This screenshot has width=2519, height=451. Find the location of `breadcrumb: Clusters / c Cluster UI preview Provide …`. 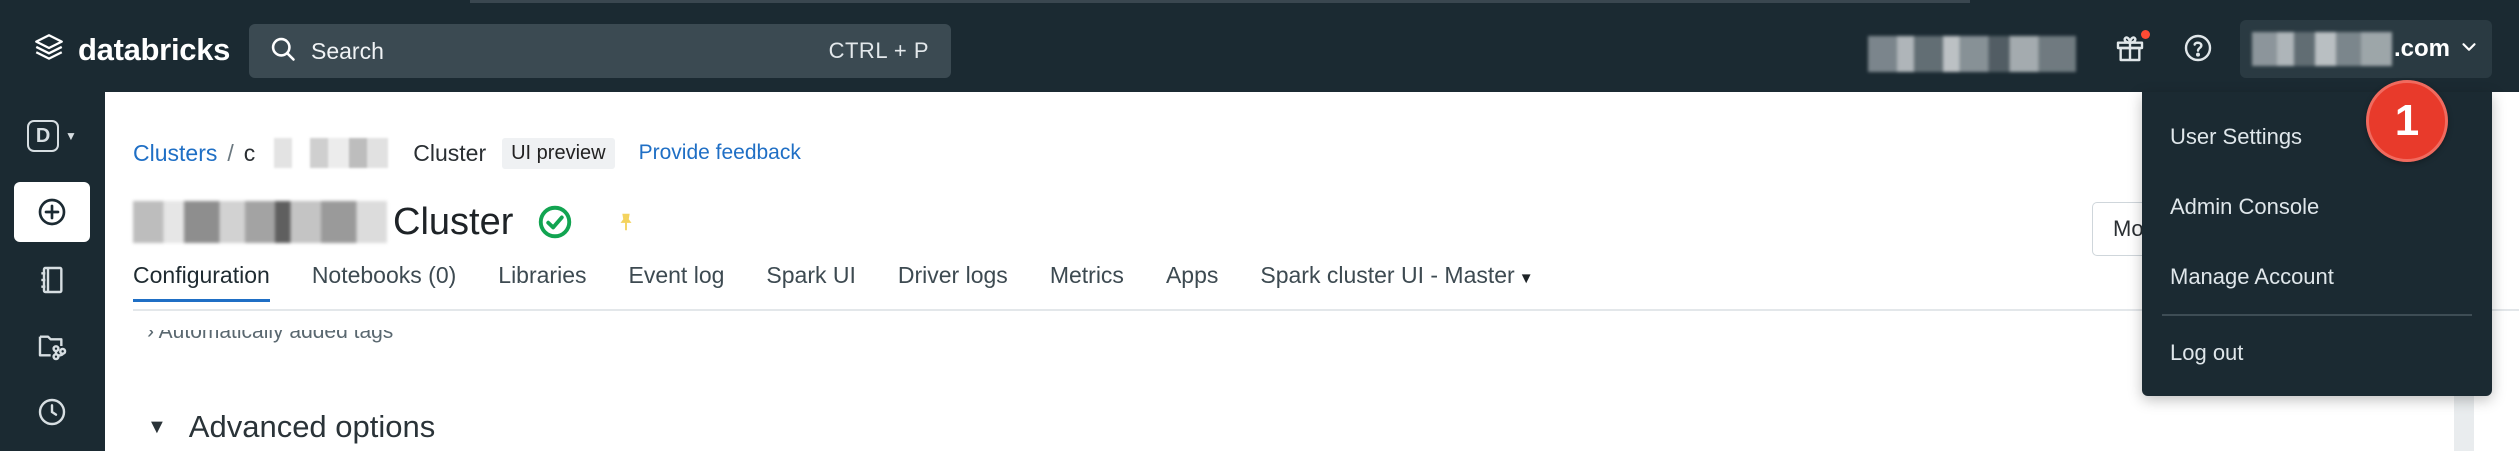

breadcrumb: Clusters / c Cluster UI preview Provide … is located at coordinates (467, 153).